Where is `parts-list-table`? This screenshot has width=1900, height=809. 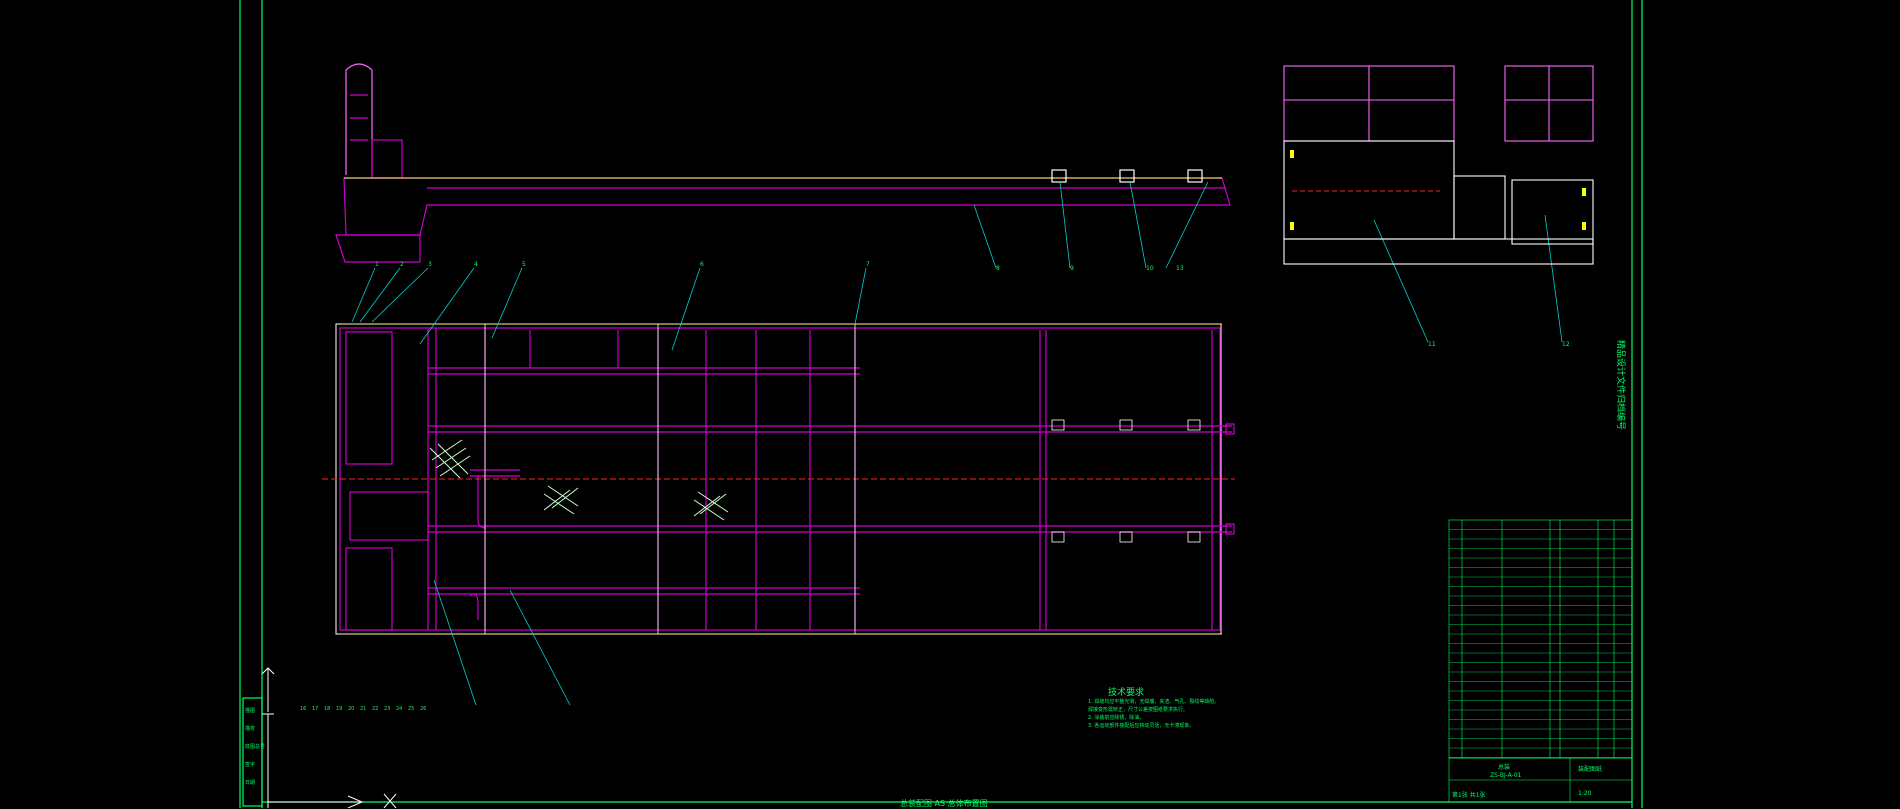 parts-list-table is located at coordinates (1540, 661).